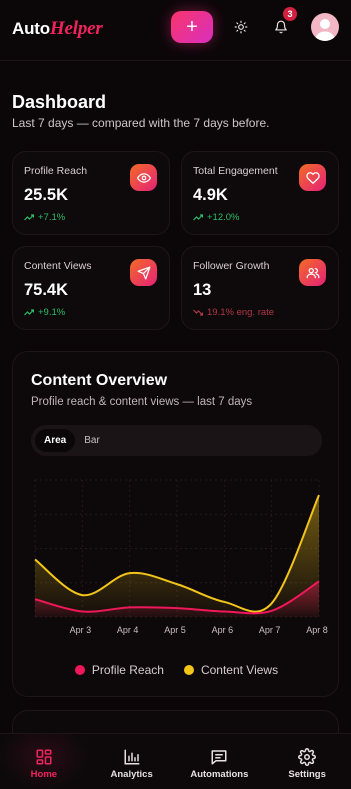 This screenshot has height=789, width=351. What do you see at coordinates (202, 290) in the screenshot?
I see `stat-value: 13` at bounding box center [202, 290].